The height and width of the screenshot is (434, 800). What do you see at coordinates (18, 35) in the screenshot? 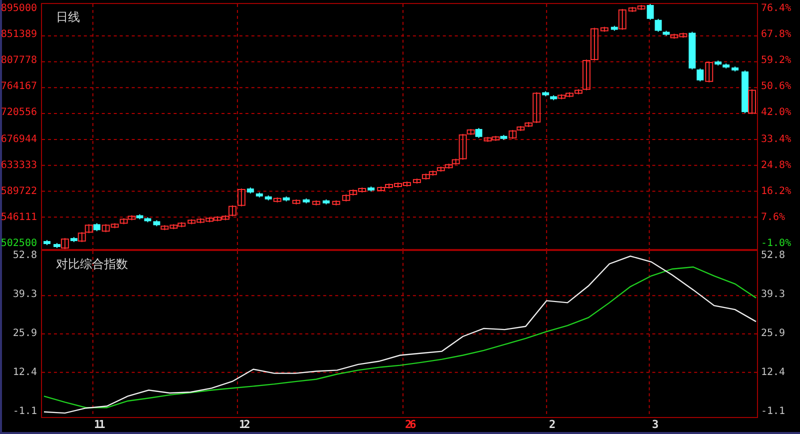
I see `axis-label: 851389` at bounding box center [18, 35].